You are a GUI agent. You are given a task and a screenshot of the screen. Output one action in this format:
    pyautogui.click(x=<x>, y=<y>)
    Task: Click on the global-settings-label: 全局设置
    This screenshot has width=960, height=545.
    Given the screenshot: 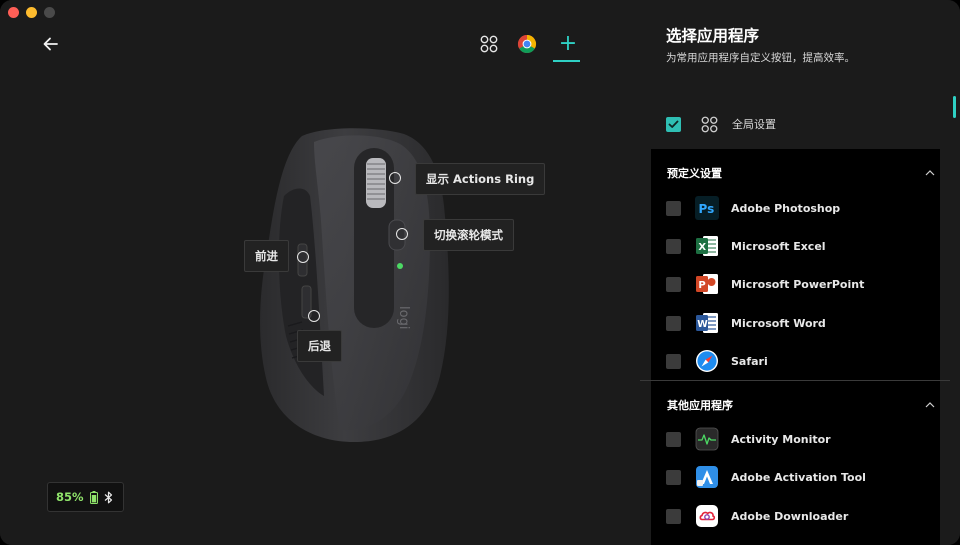 What is the action you would take?
    pyautogui.click(x=754, y=124)
    